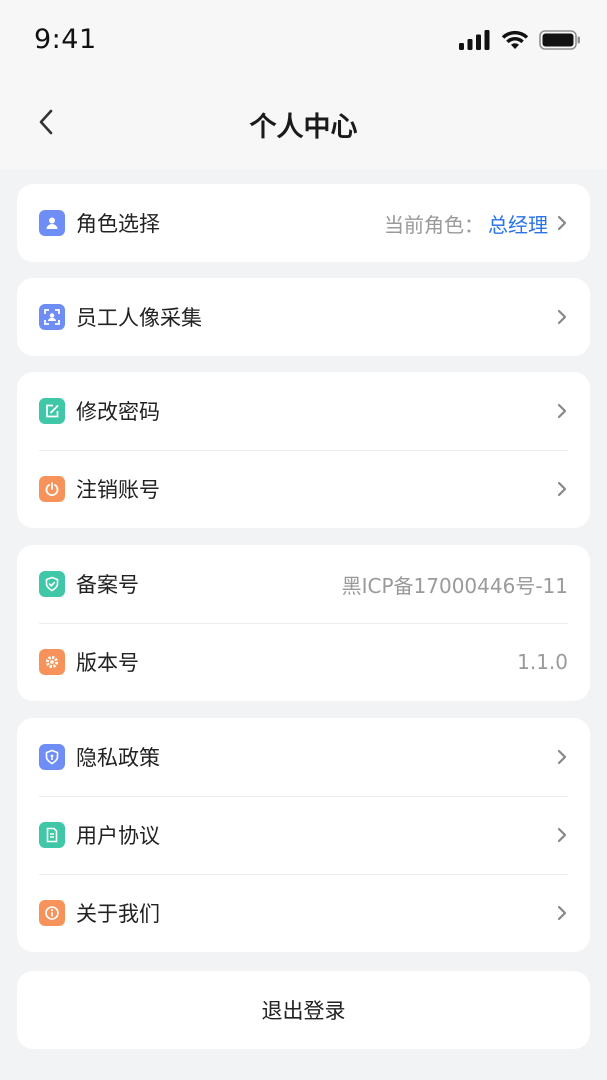  Describe the element at coordinates (542, 662) in the screenshot. I see `version-value: 1.1.0` at that location.